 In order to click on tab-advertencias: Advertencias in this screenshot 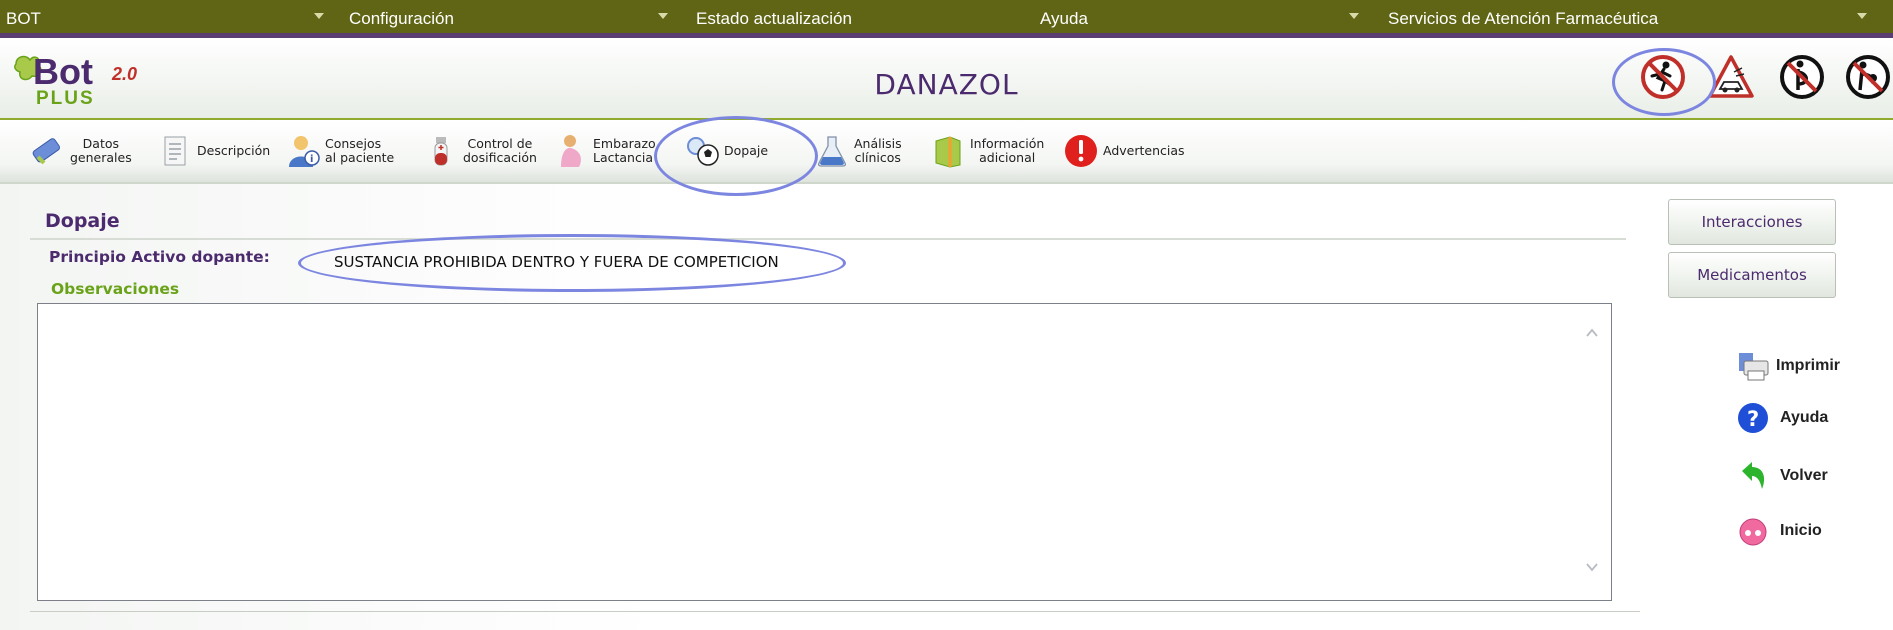, I will do `click(1124, 151)`.